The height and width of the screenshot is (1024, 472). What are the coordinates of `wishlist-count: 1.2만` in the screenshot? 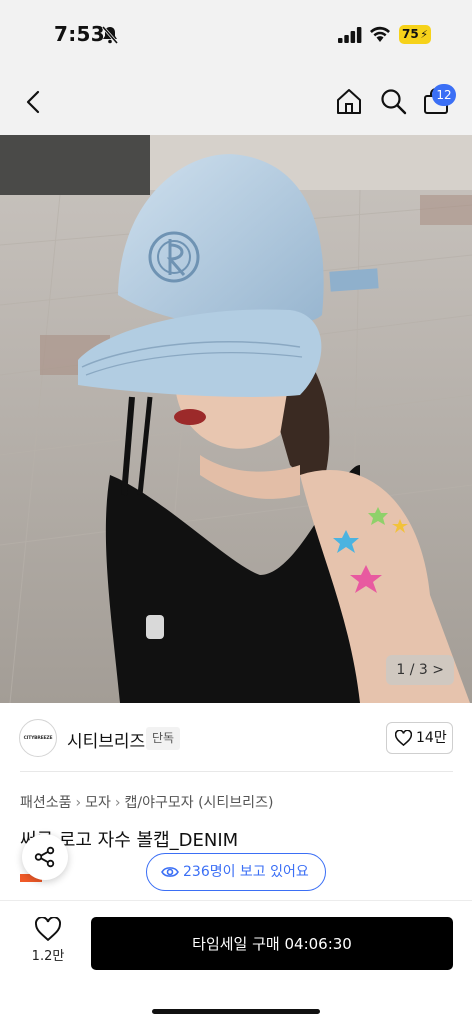 It's located at (48, 956).